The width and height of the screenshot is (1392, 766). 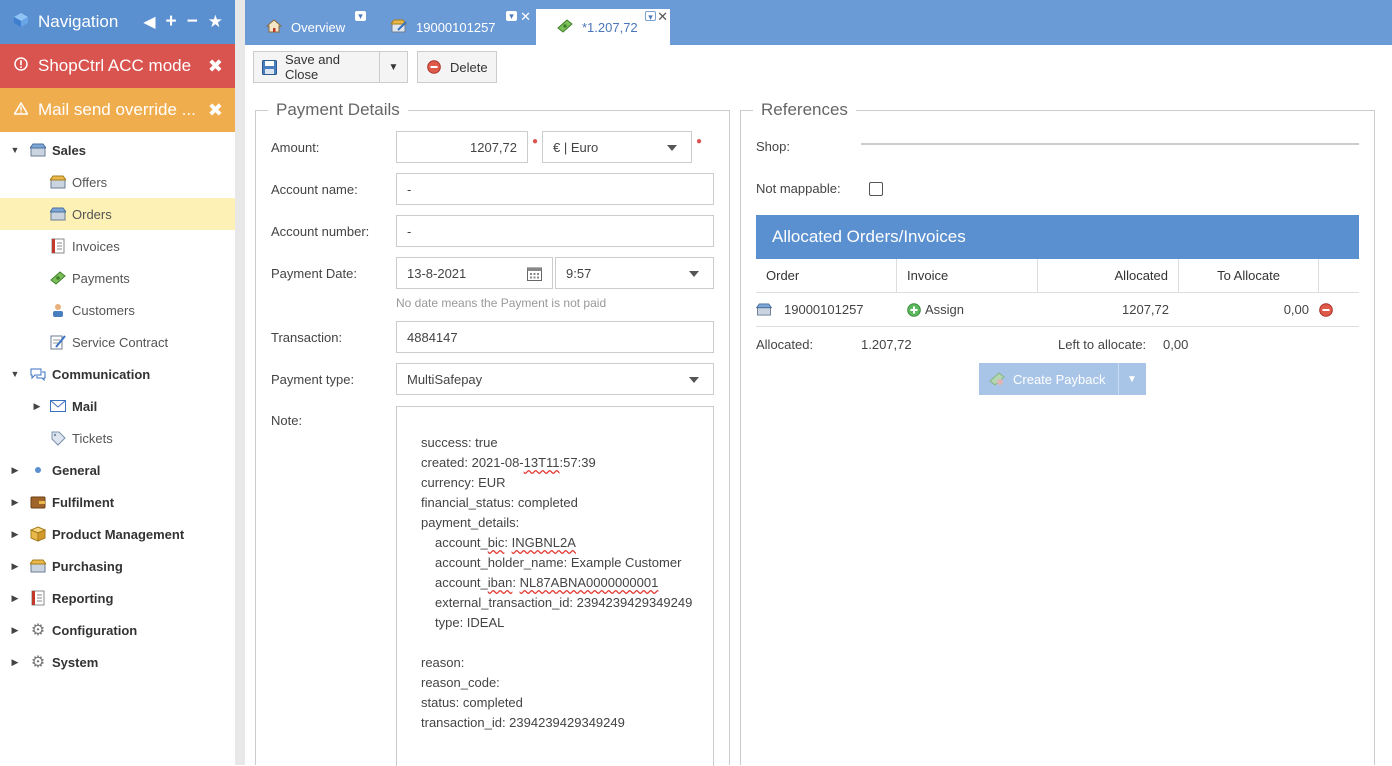 I want to click on tab-overview: Overview ▾, so click(x=307, y=27).